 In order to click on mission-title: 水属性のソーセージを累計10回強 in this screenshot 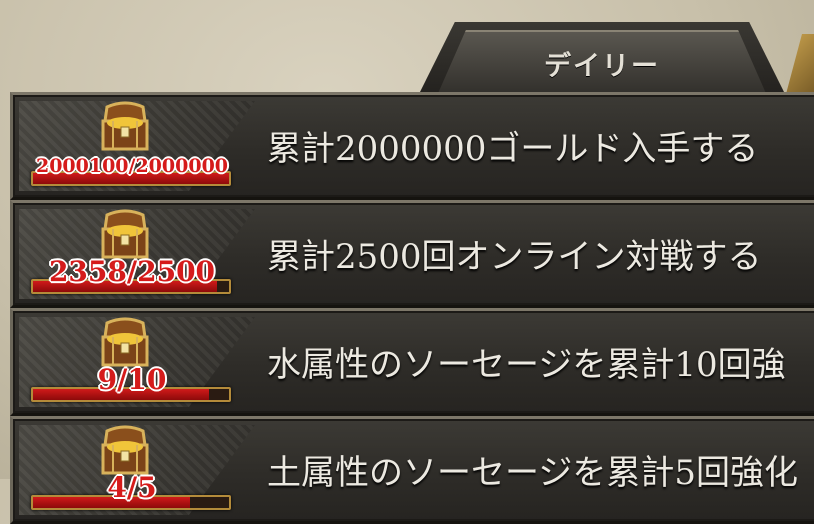, I will do `click(526, 365)`.